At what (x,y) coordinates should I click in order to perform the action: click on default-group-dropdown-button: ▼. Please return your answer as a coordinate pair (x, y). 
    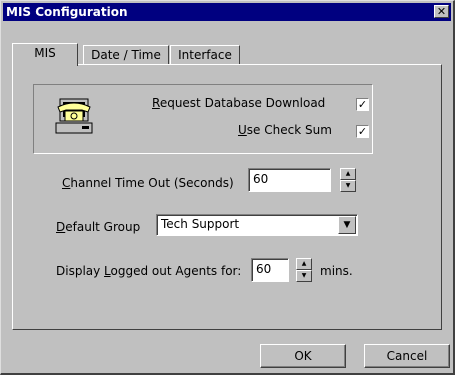
    Looking at the image, I should click on (347, 225).